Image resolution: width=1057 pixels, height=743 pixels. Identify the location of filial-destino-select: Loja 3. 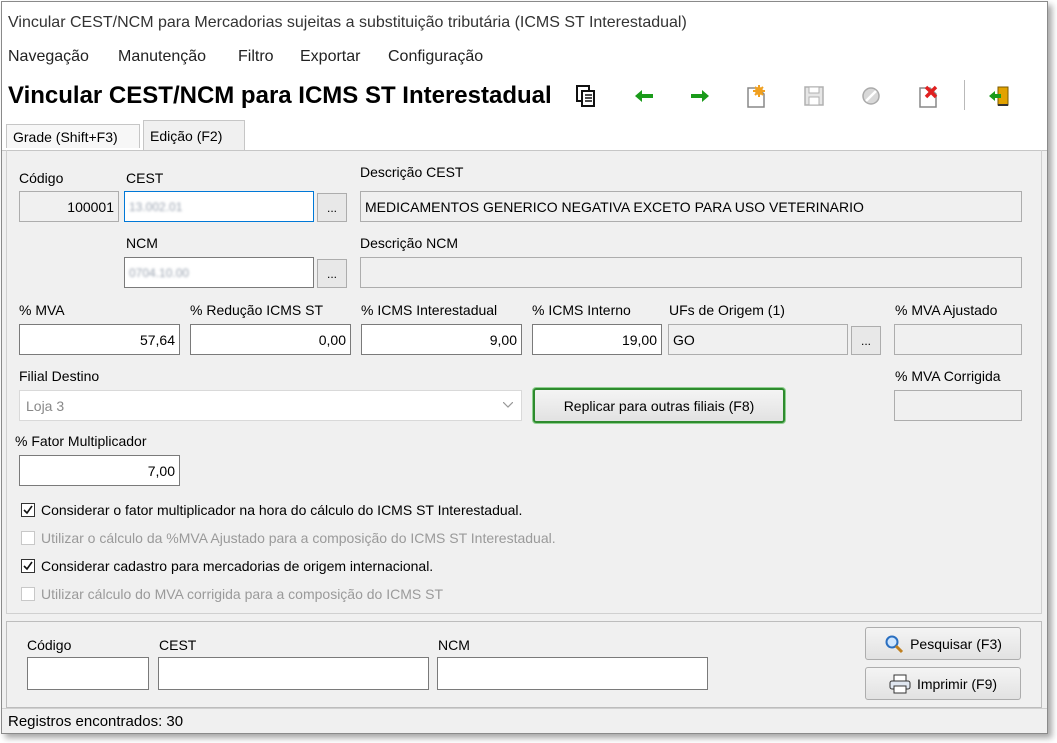
(270, 405).